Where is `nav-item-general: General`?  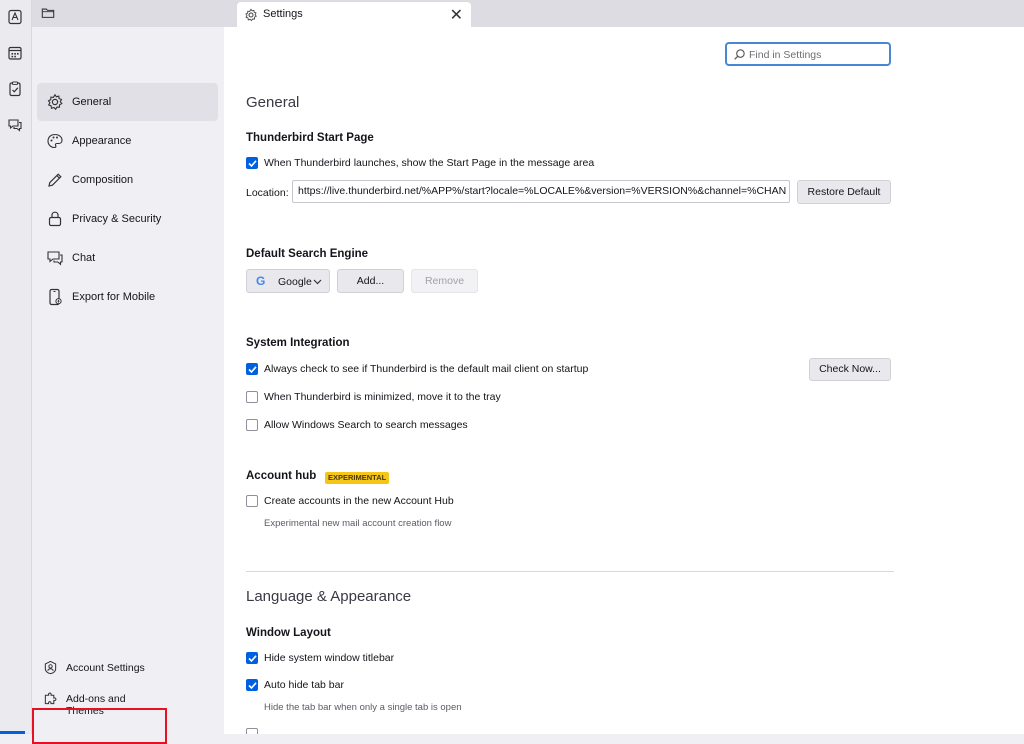 nav-item-general: General is located at coordinates (127, 102).